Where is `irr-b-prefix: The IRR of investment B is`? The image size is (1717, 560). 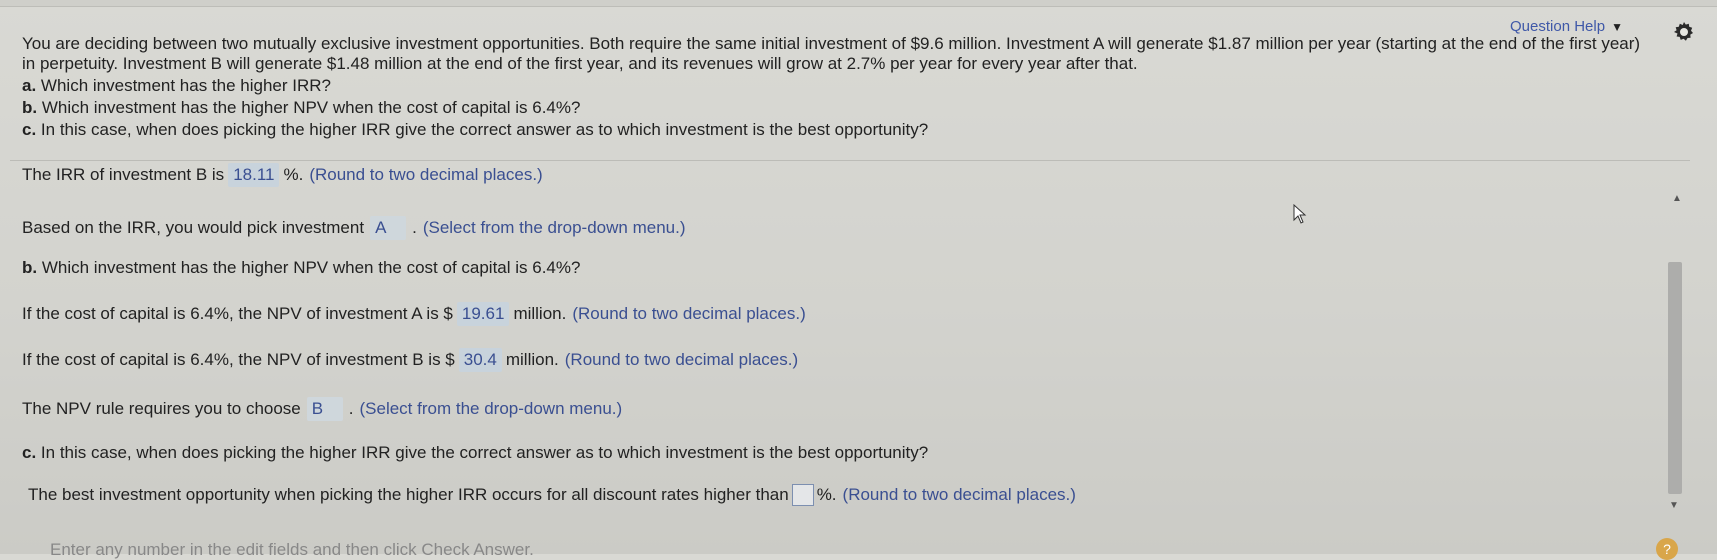
irr-b-prefix: The IRR of investment B is is located at coordinates (123, 174).